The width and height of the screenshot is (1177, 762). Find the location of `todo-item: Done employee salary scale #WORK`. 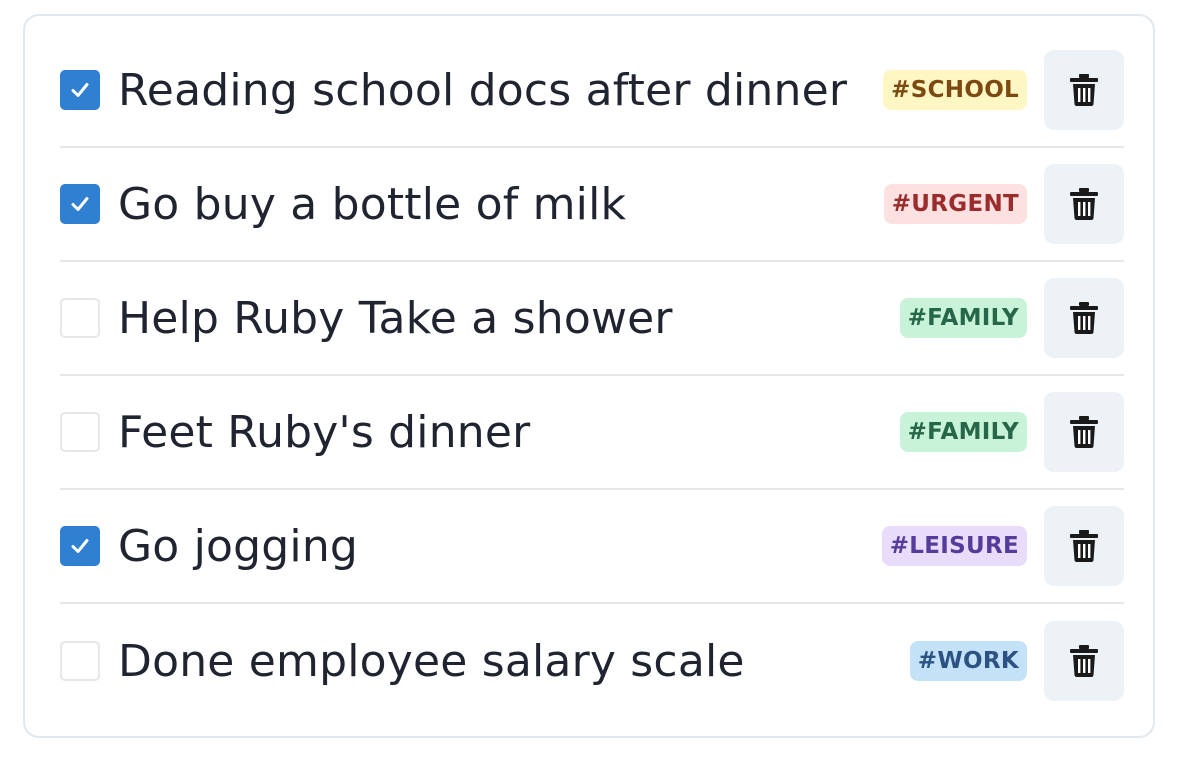

todo-item: Done employee salary scale #WORK is located at coordinates (592, 661).